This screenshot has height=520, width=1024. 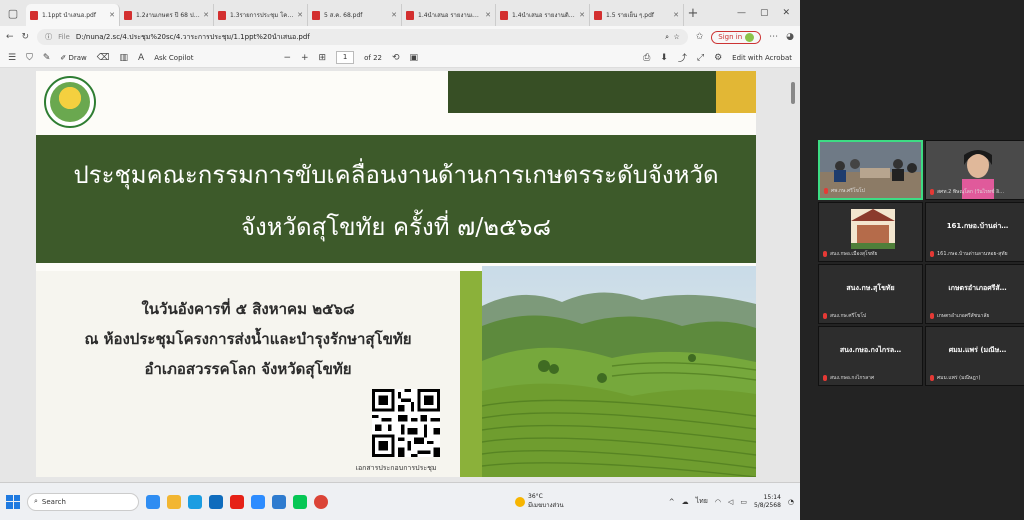 What do you see at coordinates (141, 58) in the screenshot?
I see `read-aloud-icon: A` at bounding box center [141, 58].